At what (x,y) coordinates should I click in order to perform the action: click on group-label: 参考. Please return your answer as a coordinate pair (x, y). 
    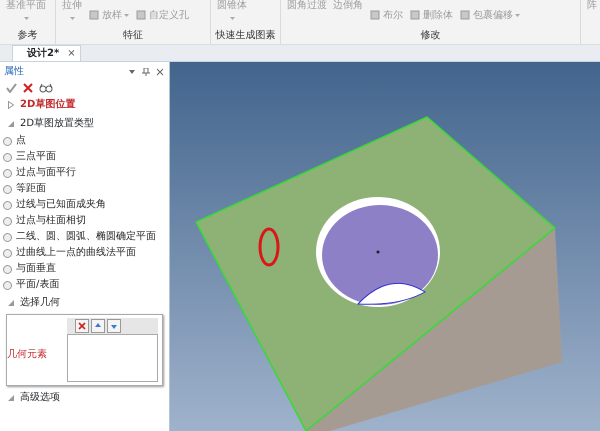
    Looking at the image, I should click on (27, 36).